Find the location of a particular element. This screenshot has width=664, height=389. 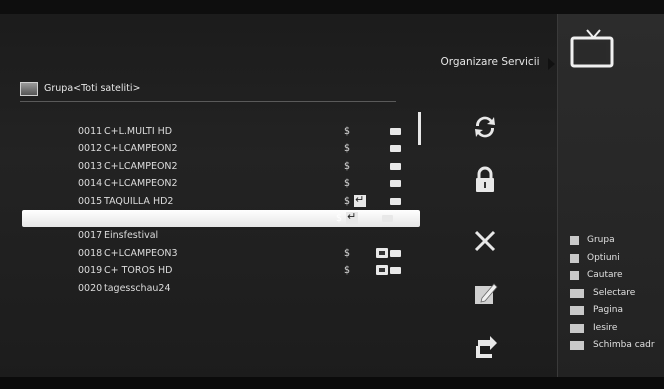

page-key-icon is located at coordinates (577, 310).